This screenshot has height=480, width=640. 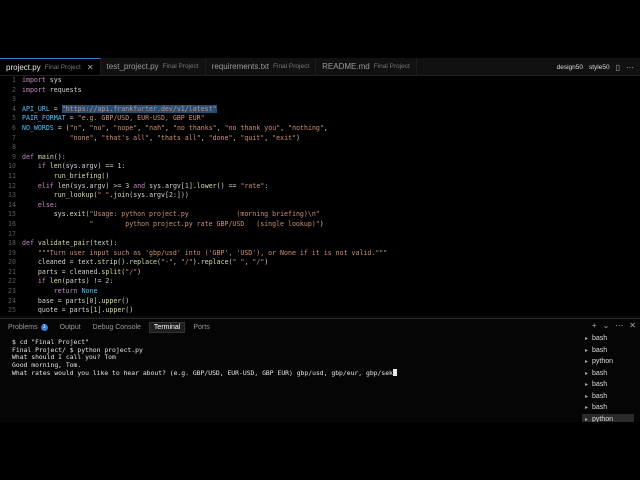 What do you see at coordinates (12, 243) in the screenshot?
I see `line-number: 18` at bounding box center [12, 243].